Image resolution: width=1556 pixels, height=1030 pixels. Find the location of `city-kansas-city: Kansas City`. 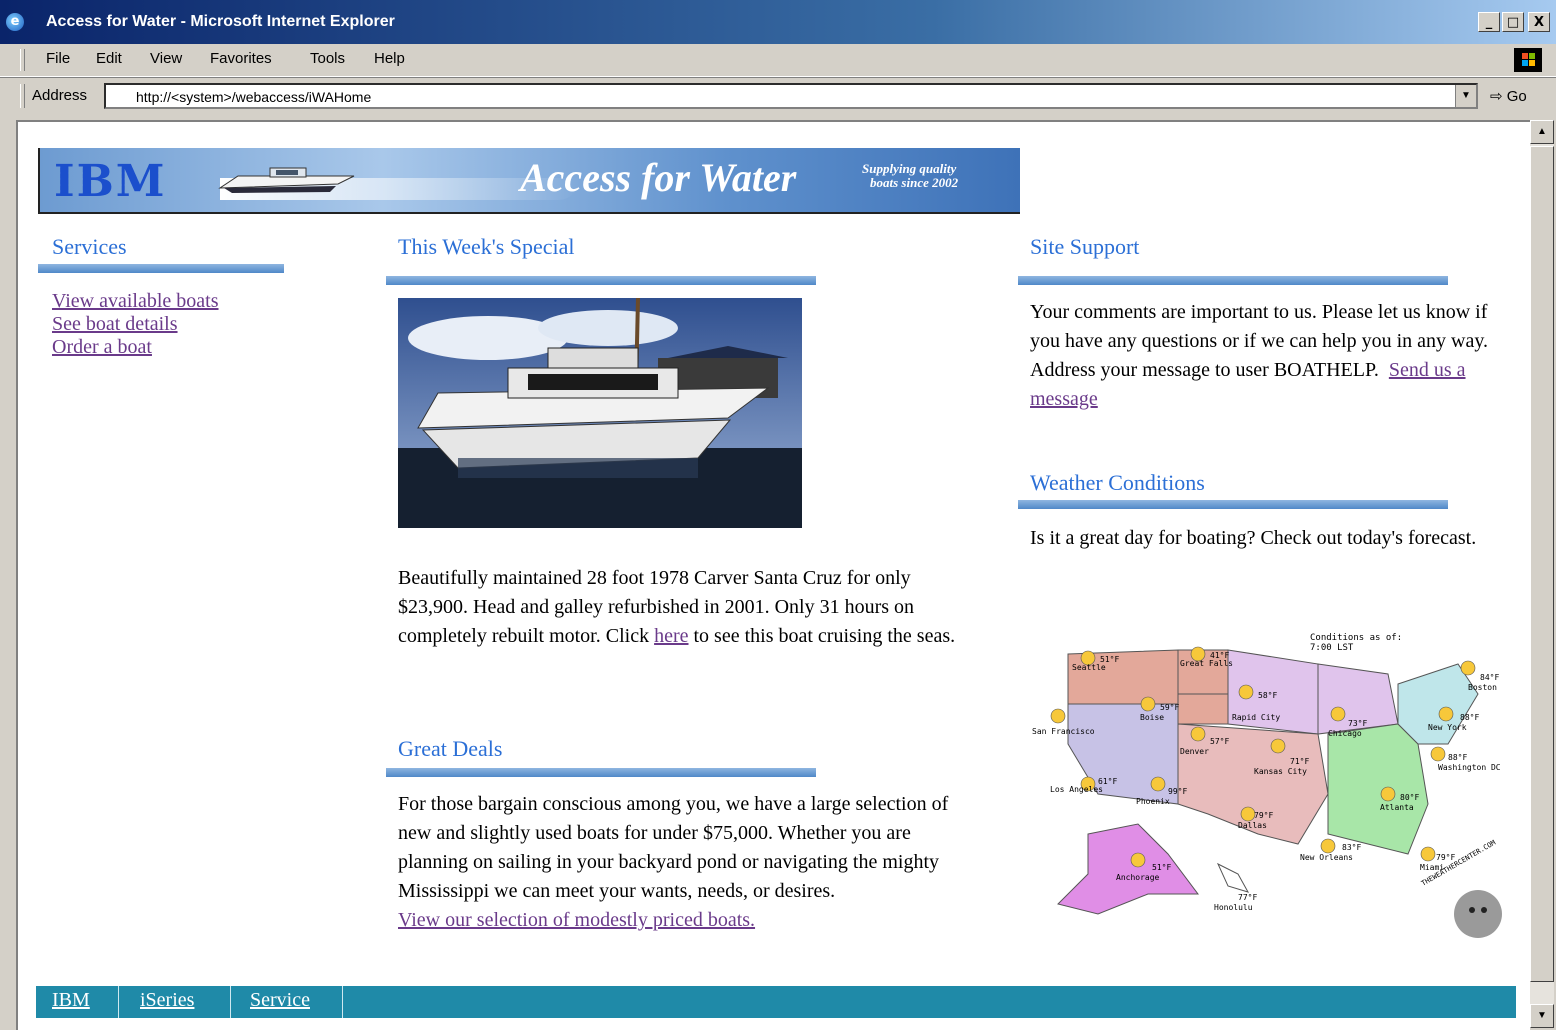

city-kansas-city: Kansas City is located at coordinates (1280, 771).